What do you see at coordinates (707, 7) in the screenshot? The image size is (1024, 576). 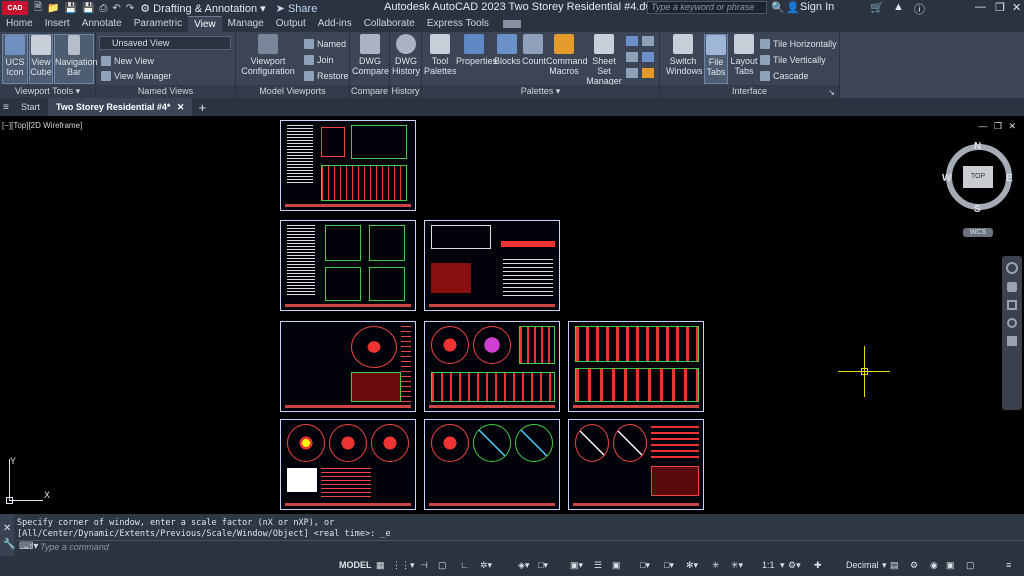 I see `search-input: Type a keyword or phrase` at bounding box center [707, 7].